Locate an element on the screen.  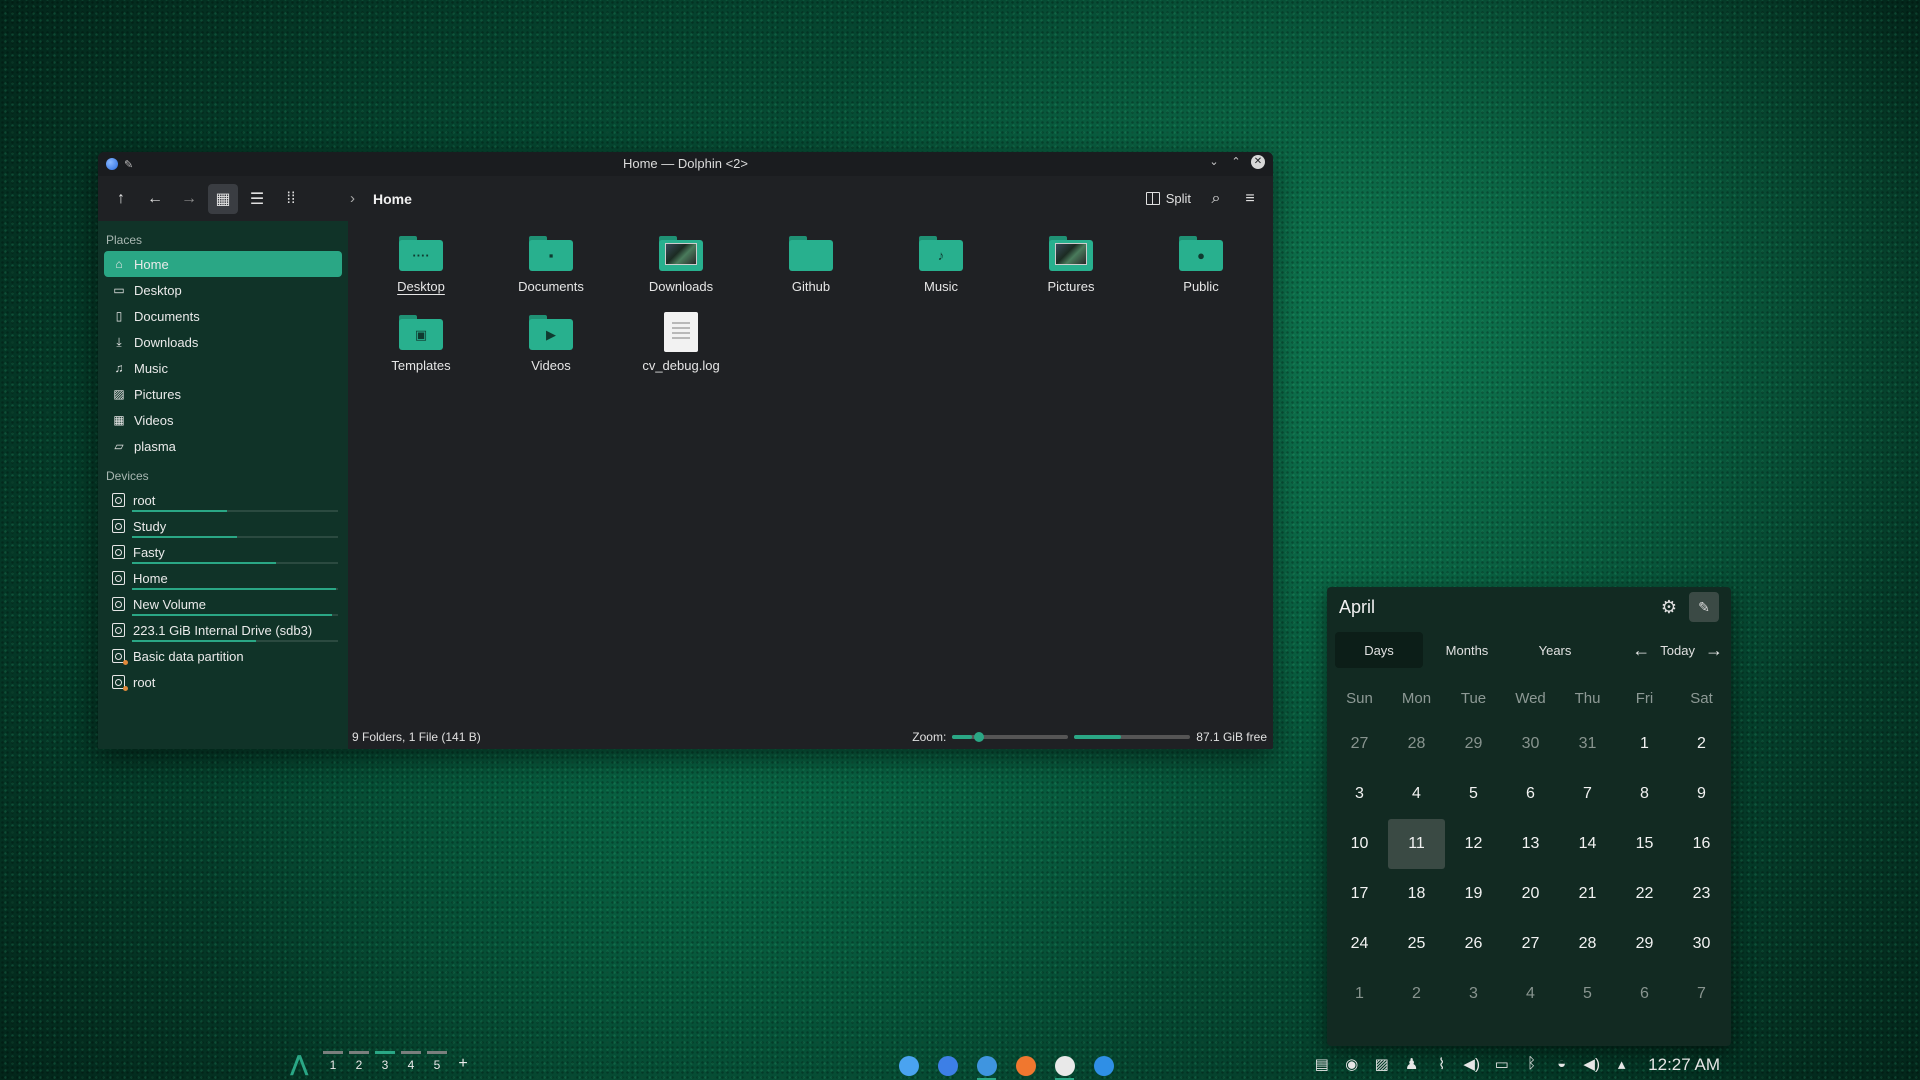
calendar-day: 6 is located at coordinates (1530, 794).